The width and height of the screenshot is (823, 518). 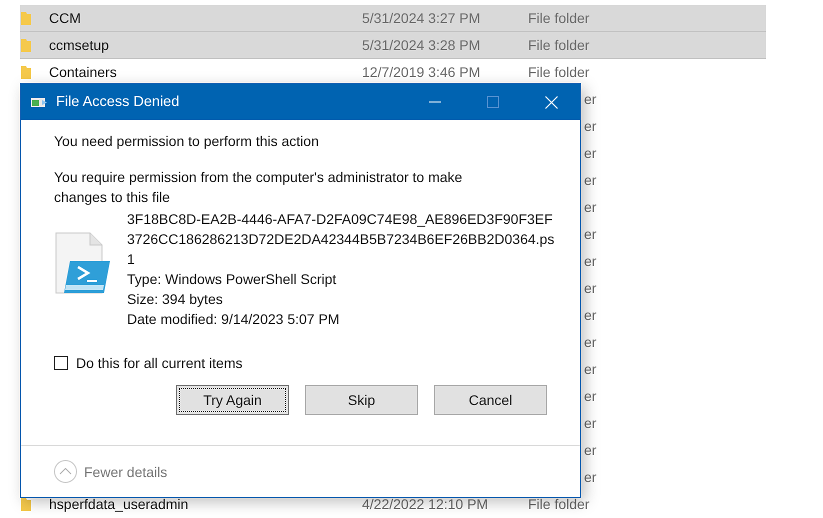 I want to click on dialog-button: Cancel, so click(x=490, y=400).